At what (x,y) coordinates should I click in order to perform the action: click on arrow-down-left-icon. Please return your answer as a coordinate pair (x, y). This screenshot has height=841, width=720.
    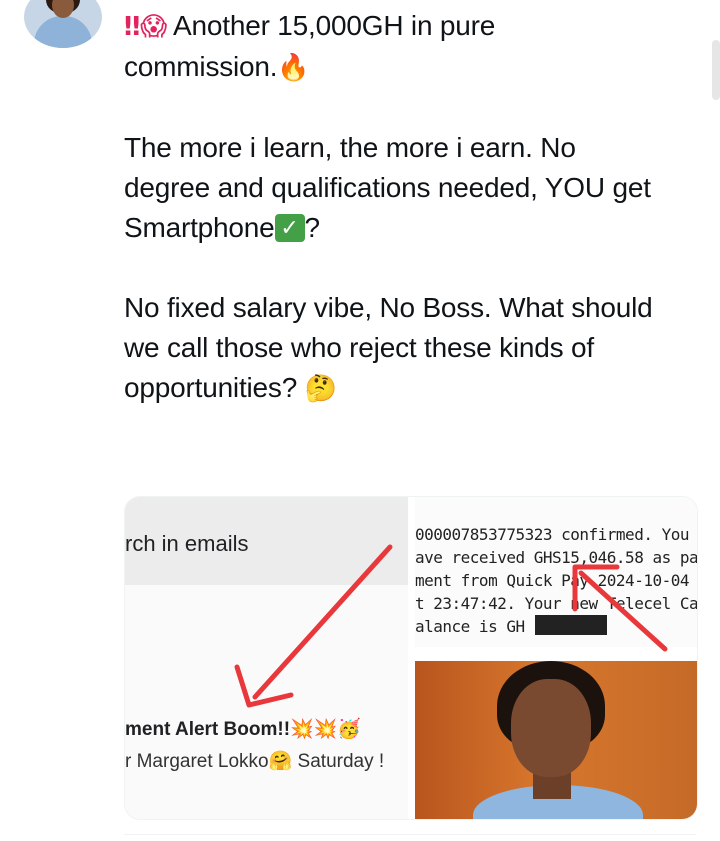
    Looking at the image, I should click on (313, 626).